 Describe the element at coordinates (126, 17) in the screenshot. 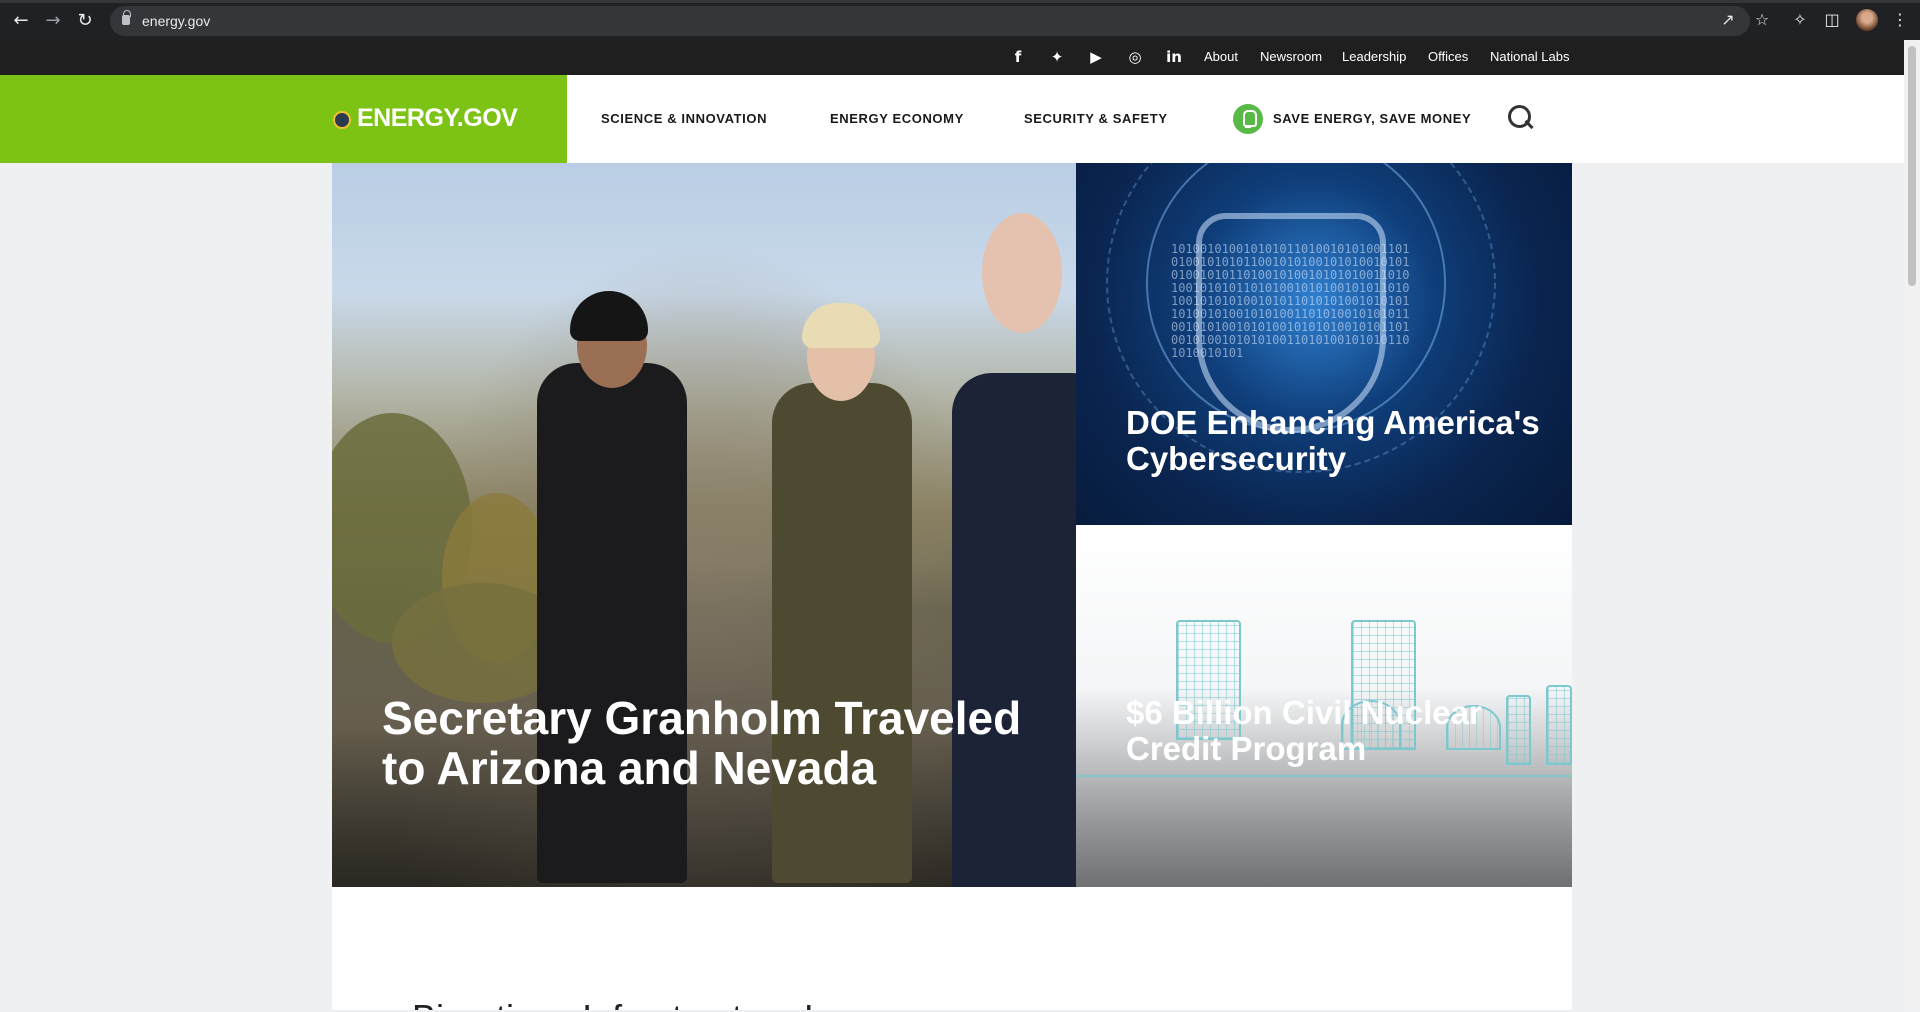

I see `lock-icon` at that location.